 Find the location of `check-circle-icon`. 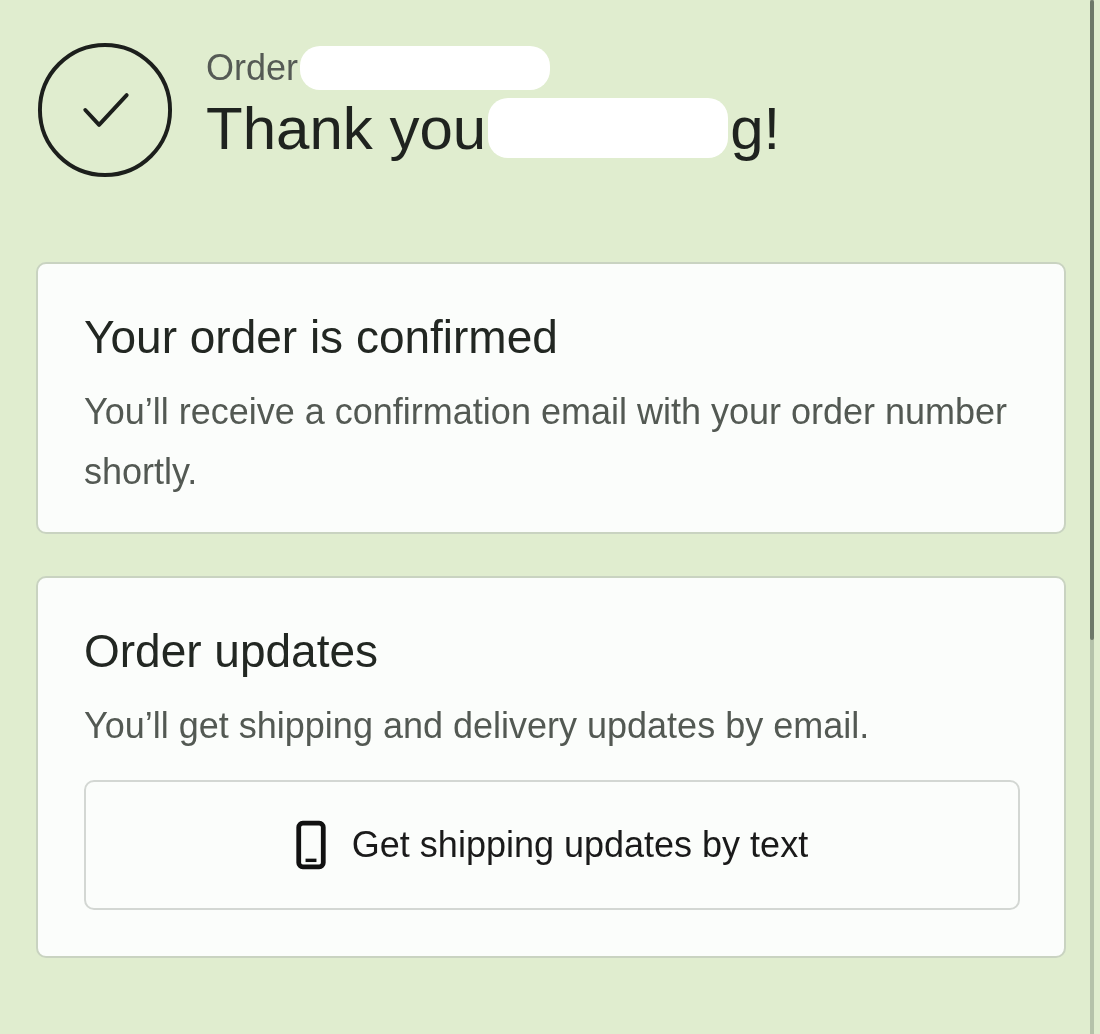

check-circle-icon is located at coordinates (105, 110).